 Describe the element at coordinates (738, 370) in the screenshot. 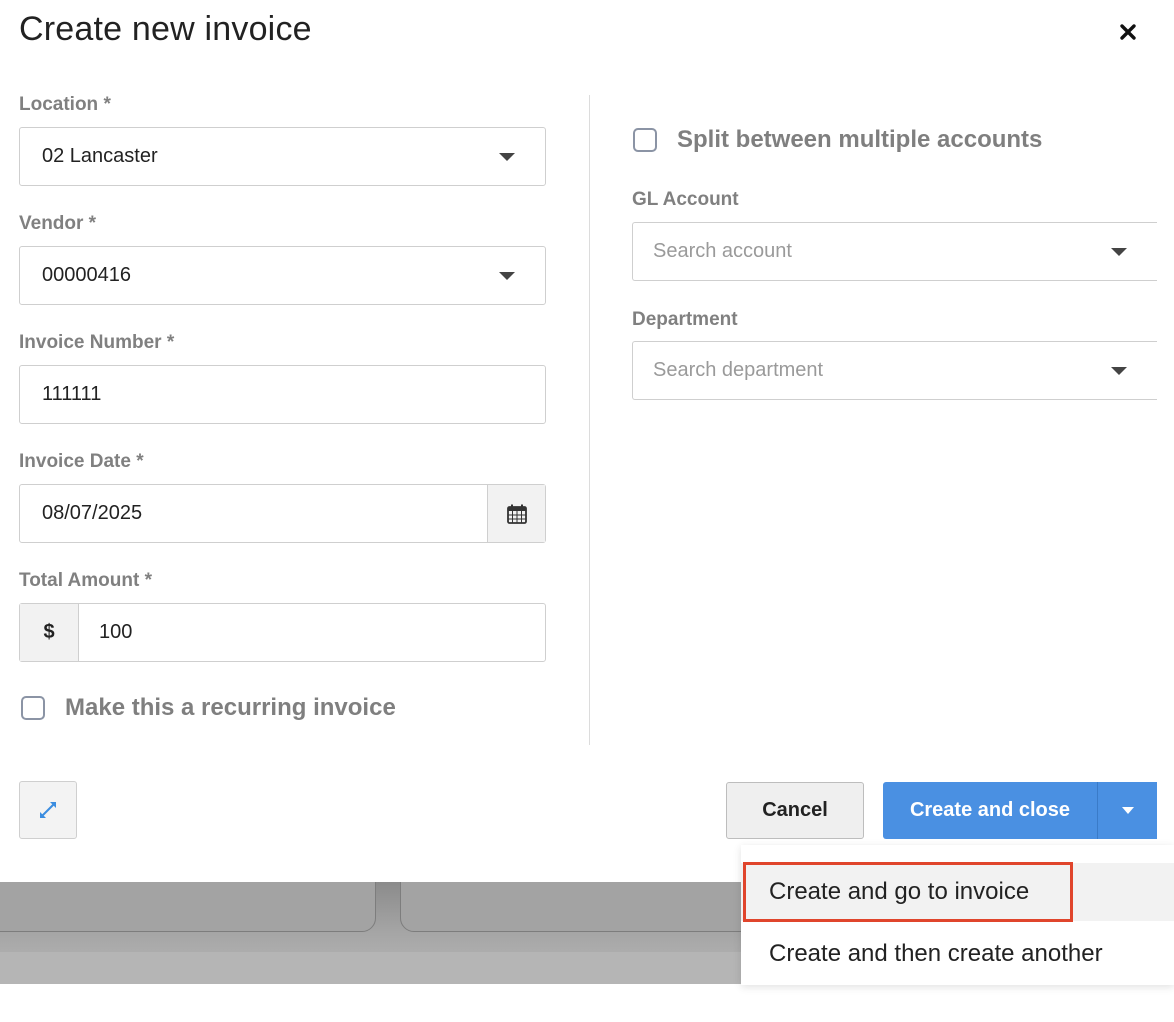

I see `department-placeholder: Search department` at that location.